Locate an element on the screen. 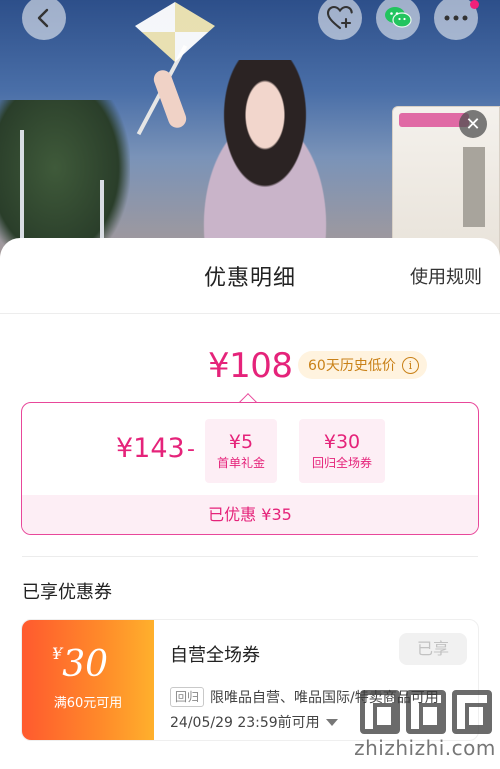 The height and width of the screenshot is (769, 500). sheet-header: 优惠明细 使用规则 is located at coordinates (250, 276).